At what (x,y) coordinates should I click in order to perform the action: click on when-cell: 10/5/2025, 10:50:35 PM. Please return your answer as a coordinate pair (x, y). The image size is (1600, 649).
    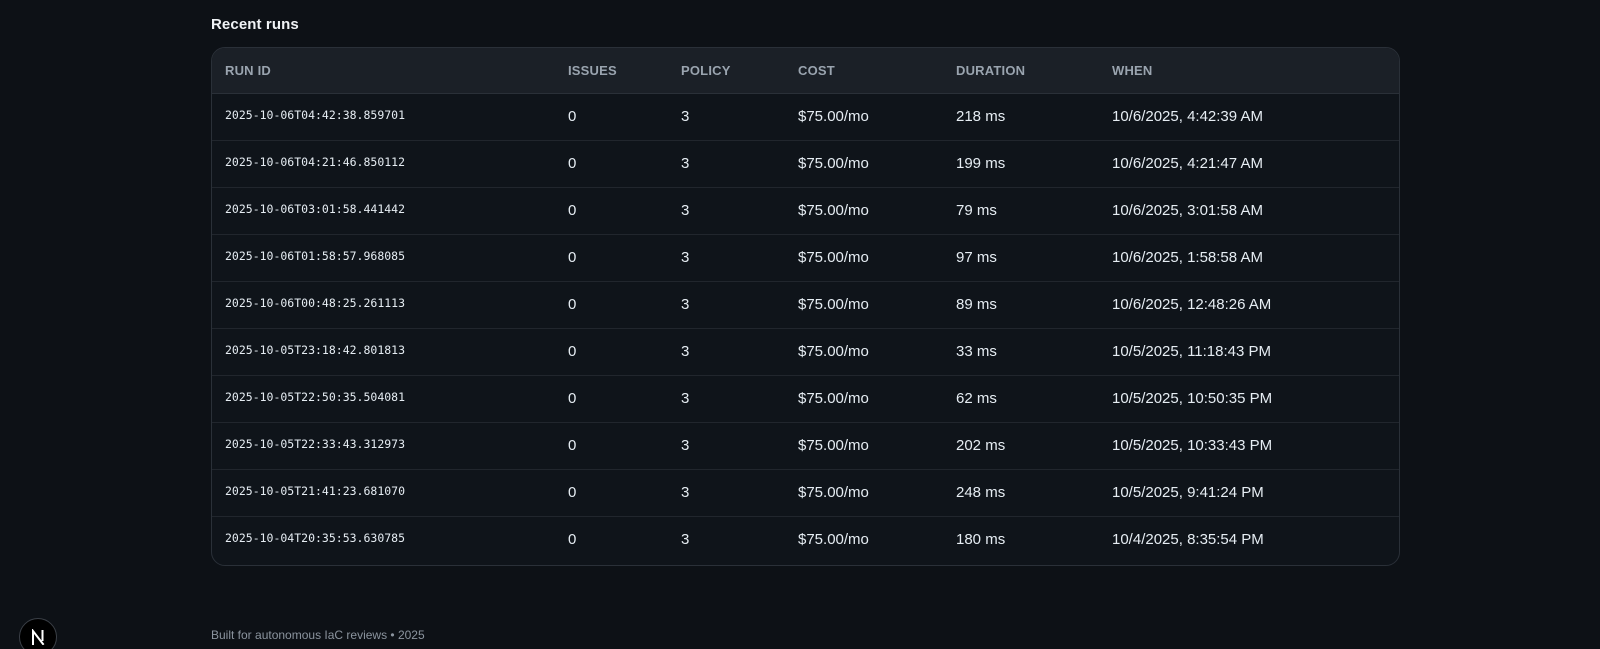
    Looking at the image, I should click on (1192, 398).